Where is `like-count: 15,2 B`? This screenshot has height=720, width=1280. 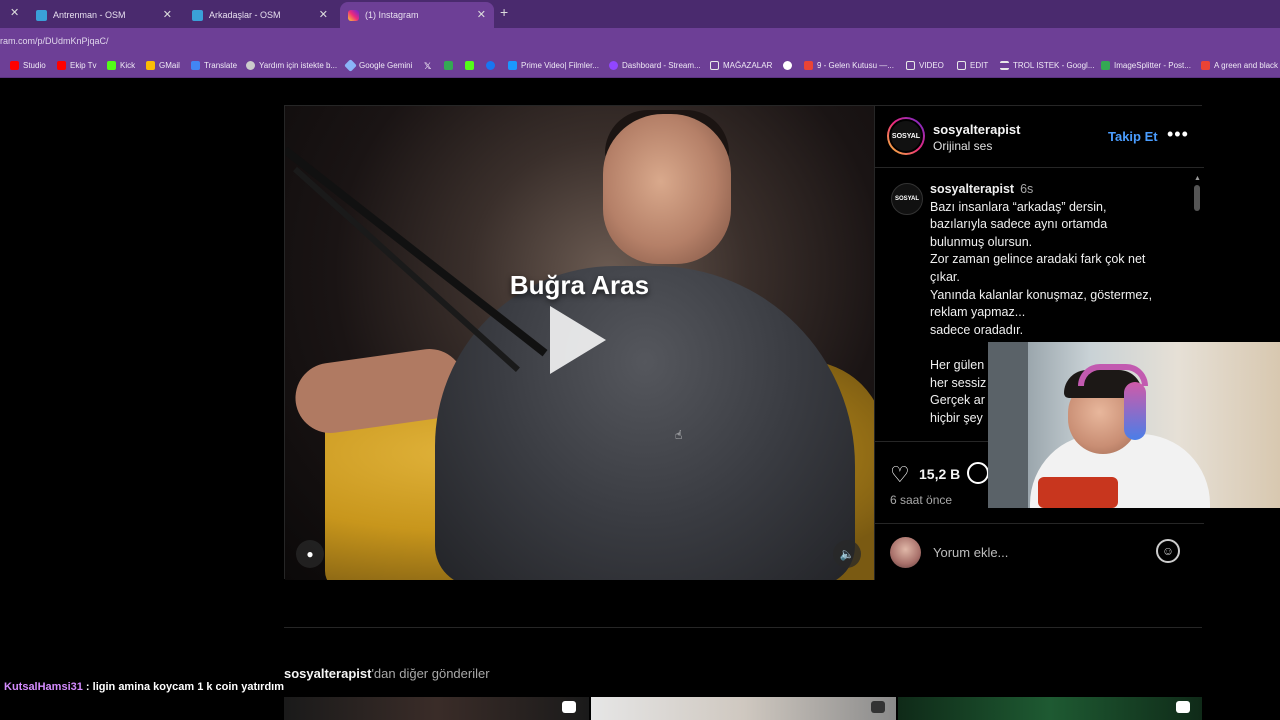 like-count: 15,2 B is located at coordinates (939, 474).